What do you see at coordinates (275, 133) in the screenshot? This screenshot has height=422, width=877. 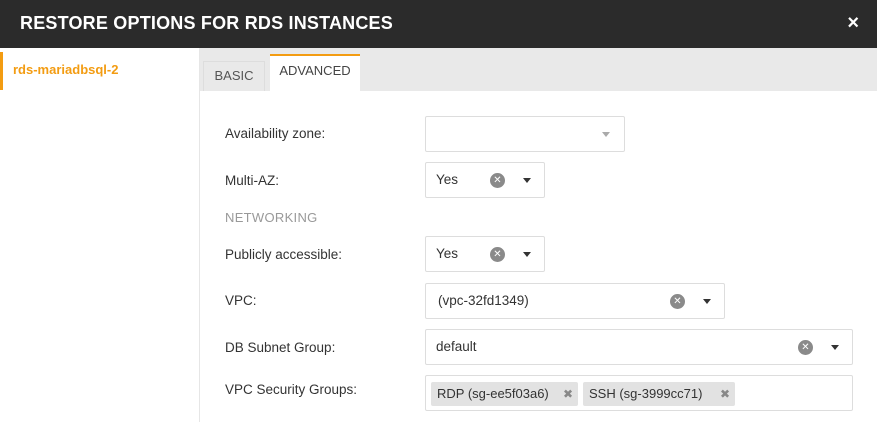 I see `availability-zone-label: Availability zone:` at bounding box center [275, 133].